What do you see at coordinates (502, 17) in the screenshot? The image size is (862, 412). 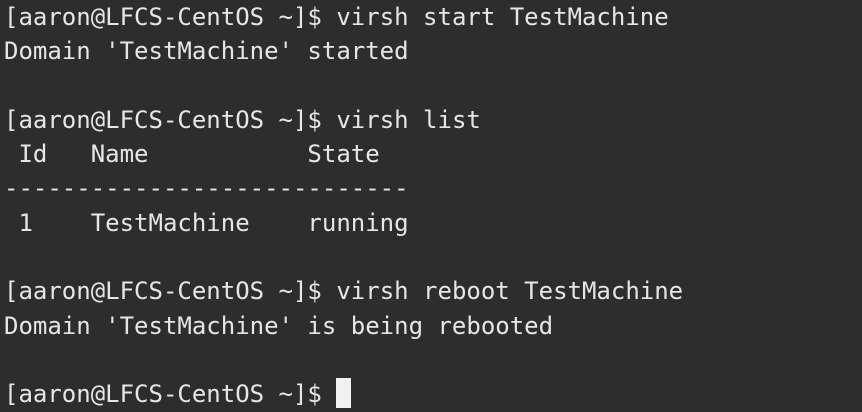 I see `command-text: virsh start TestMachine` at bounding box center [502, 17].